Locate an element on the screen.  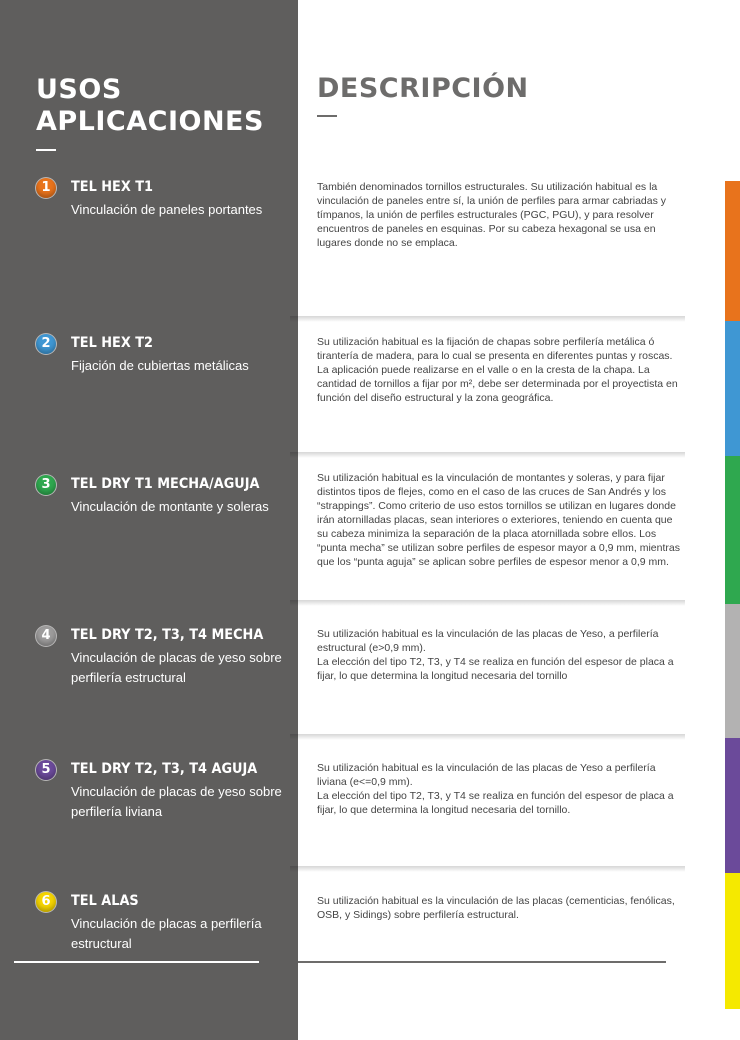
bottom-rule-left is located at coordinates (136, 962).